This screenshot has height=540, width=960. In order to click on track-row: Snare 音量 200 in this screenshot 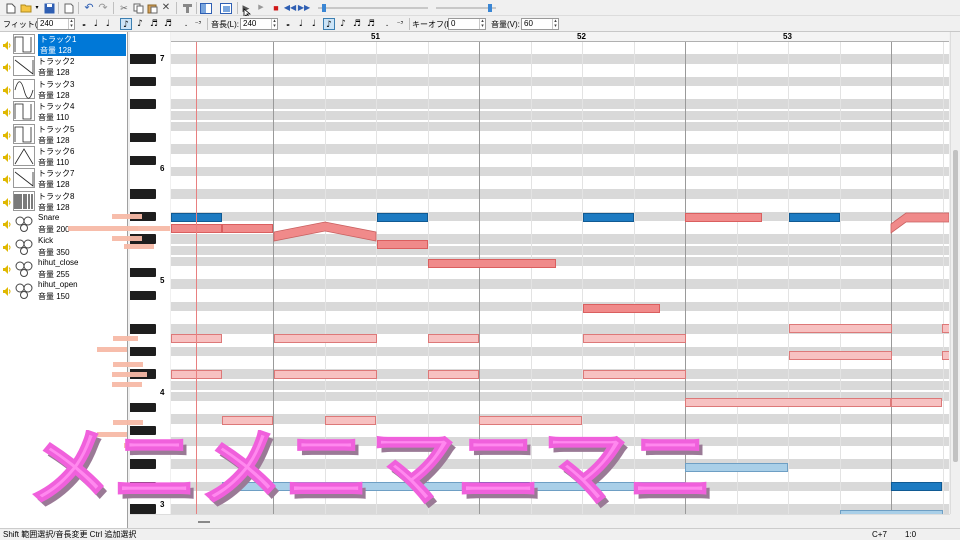, I will do `click(63, 223)`.